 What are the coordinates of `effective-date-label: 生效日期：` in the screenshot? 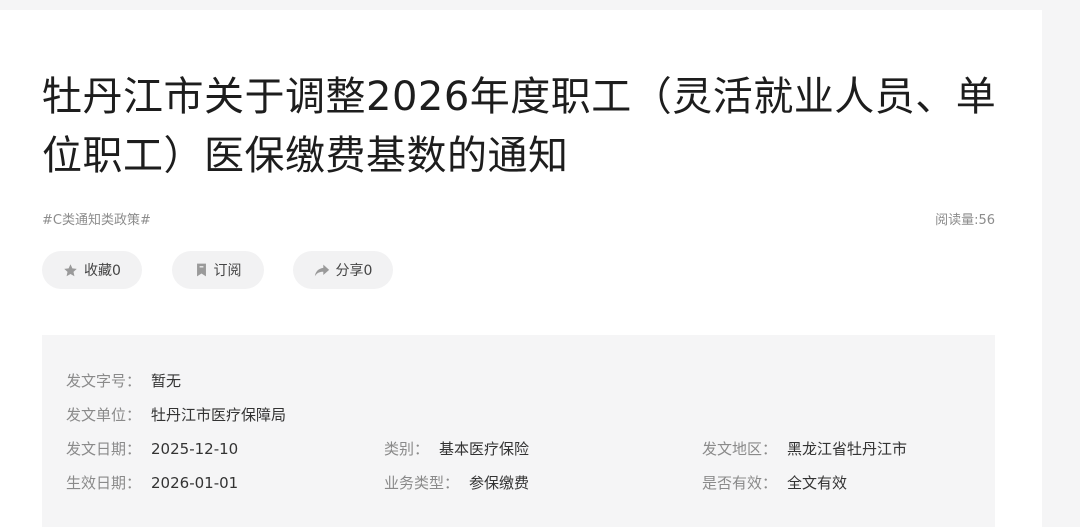 It's located at (104, 483).